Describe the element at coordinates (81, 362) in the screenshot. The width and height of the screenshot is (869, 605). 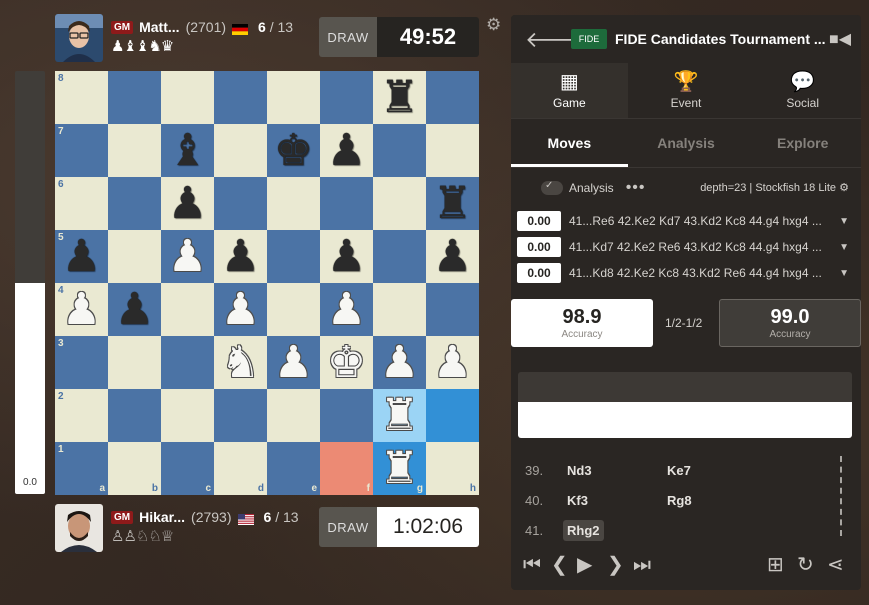
I see `square-a3: 3` at that location.